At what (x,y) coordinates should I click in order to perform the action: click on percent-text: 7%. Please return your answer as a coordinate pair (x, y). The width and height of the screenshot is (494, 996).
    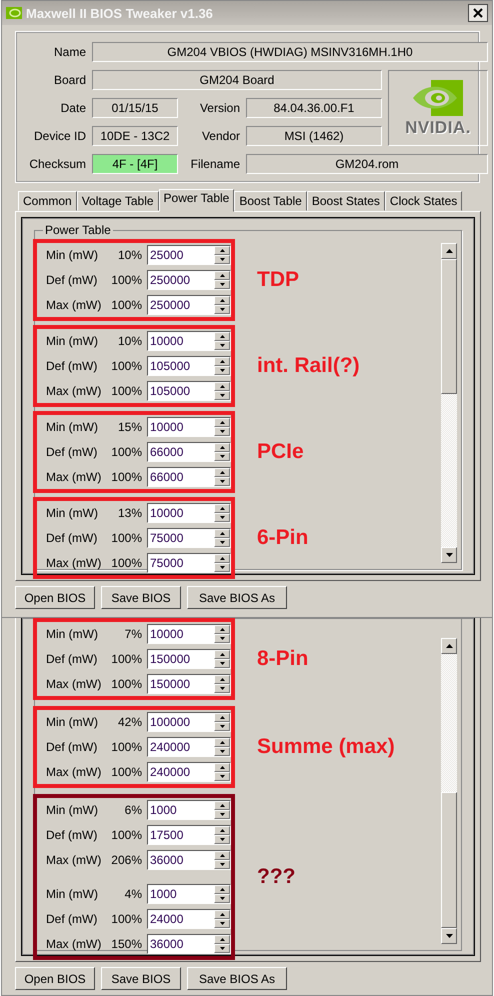
    Looking at the image, I should click on (133, 634).